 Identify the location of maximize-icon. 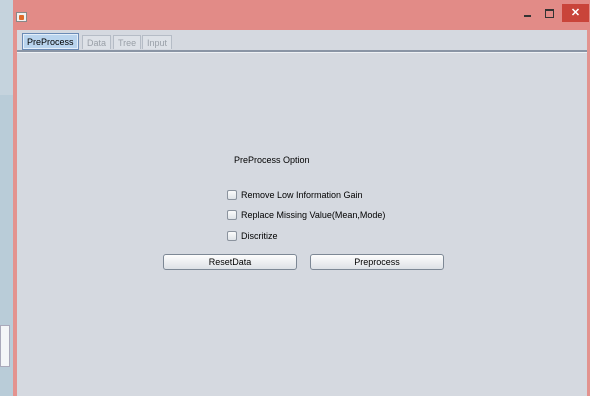
(549, 13).